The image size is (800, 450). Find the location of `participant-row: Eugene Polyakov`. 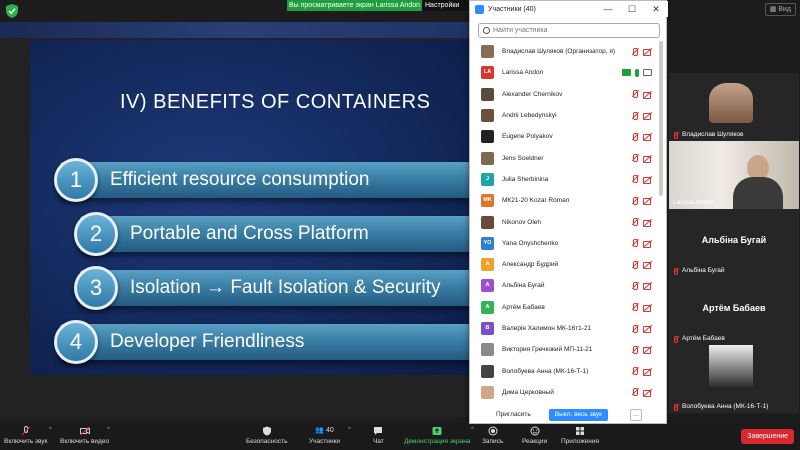

participant-row: Eugene Polyakov is located at coordinates (565, 136).